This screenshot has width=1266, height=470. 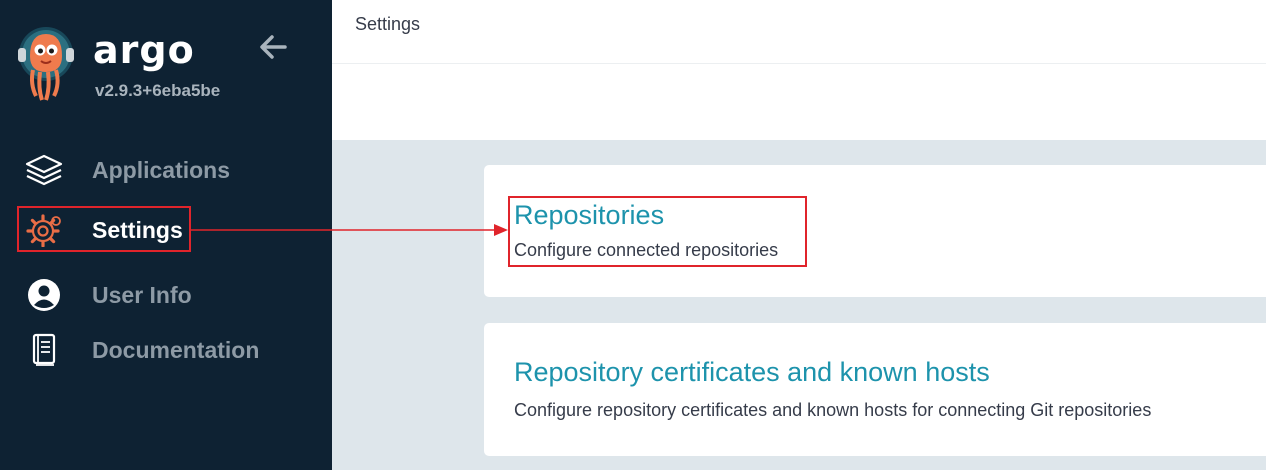 What do you see at coordinates (44, 349) in the screenshot?
I see `book-icon` at bounding box center [44, 349].